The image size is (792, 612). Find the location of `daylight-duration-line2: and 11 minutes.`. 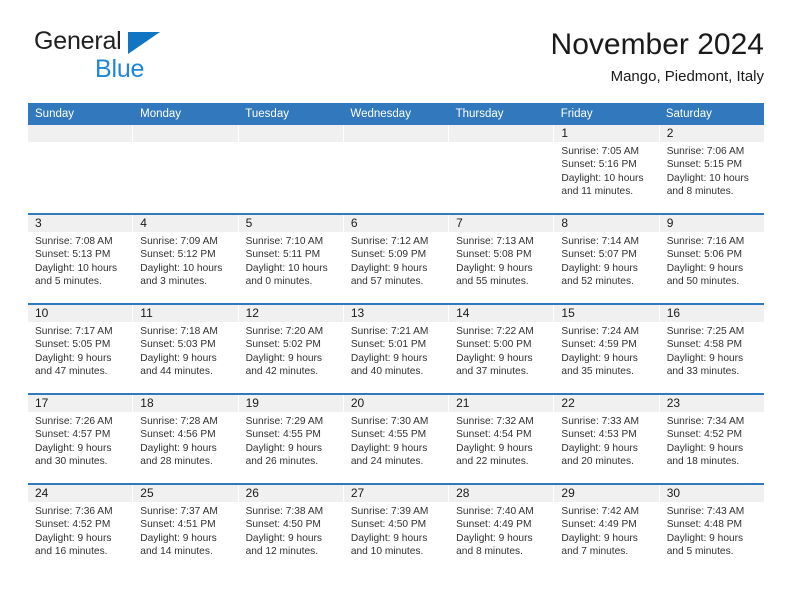

daylight-duration-line2: and 11 minutes. is located at coordinates (597, 192).